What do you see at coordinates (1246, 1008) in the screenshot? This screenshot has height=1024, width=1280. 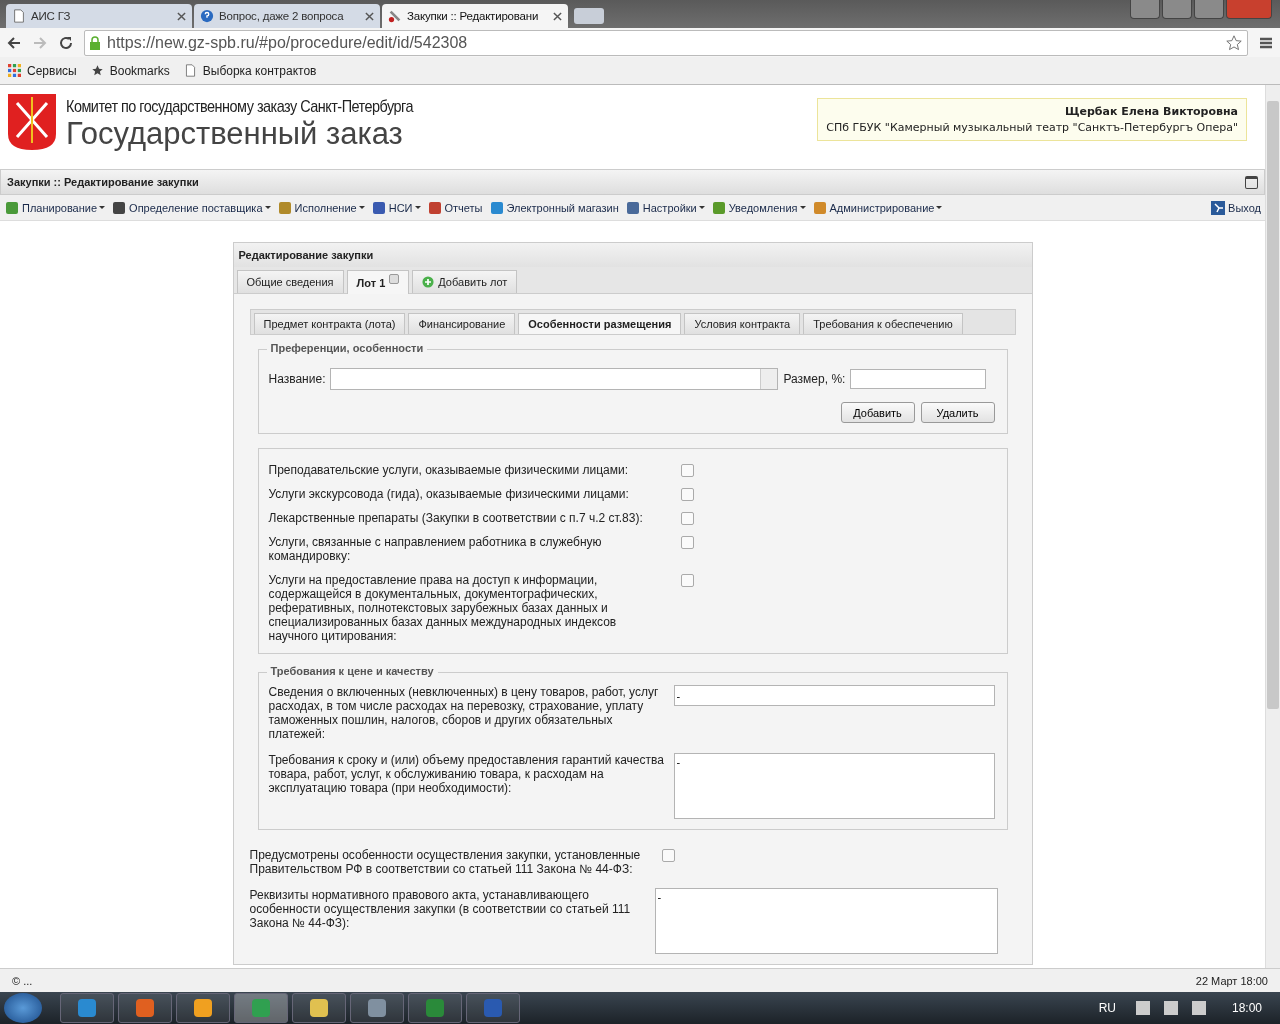 I see `clock: 18:00` at bounding box center [1246, 1008].